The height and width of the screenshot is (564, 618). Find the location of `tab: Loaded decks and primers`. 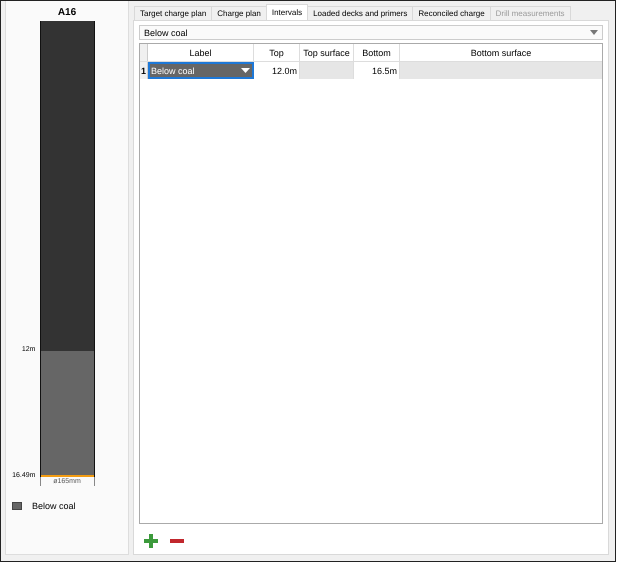

tab: Loaded decks and primers is located at coordinates (360, 13).